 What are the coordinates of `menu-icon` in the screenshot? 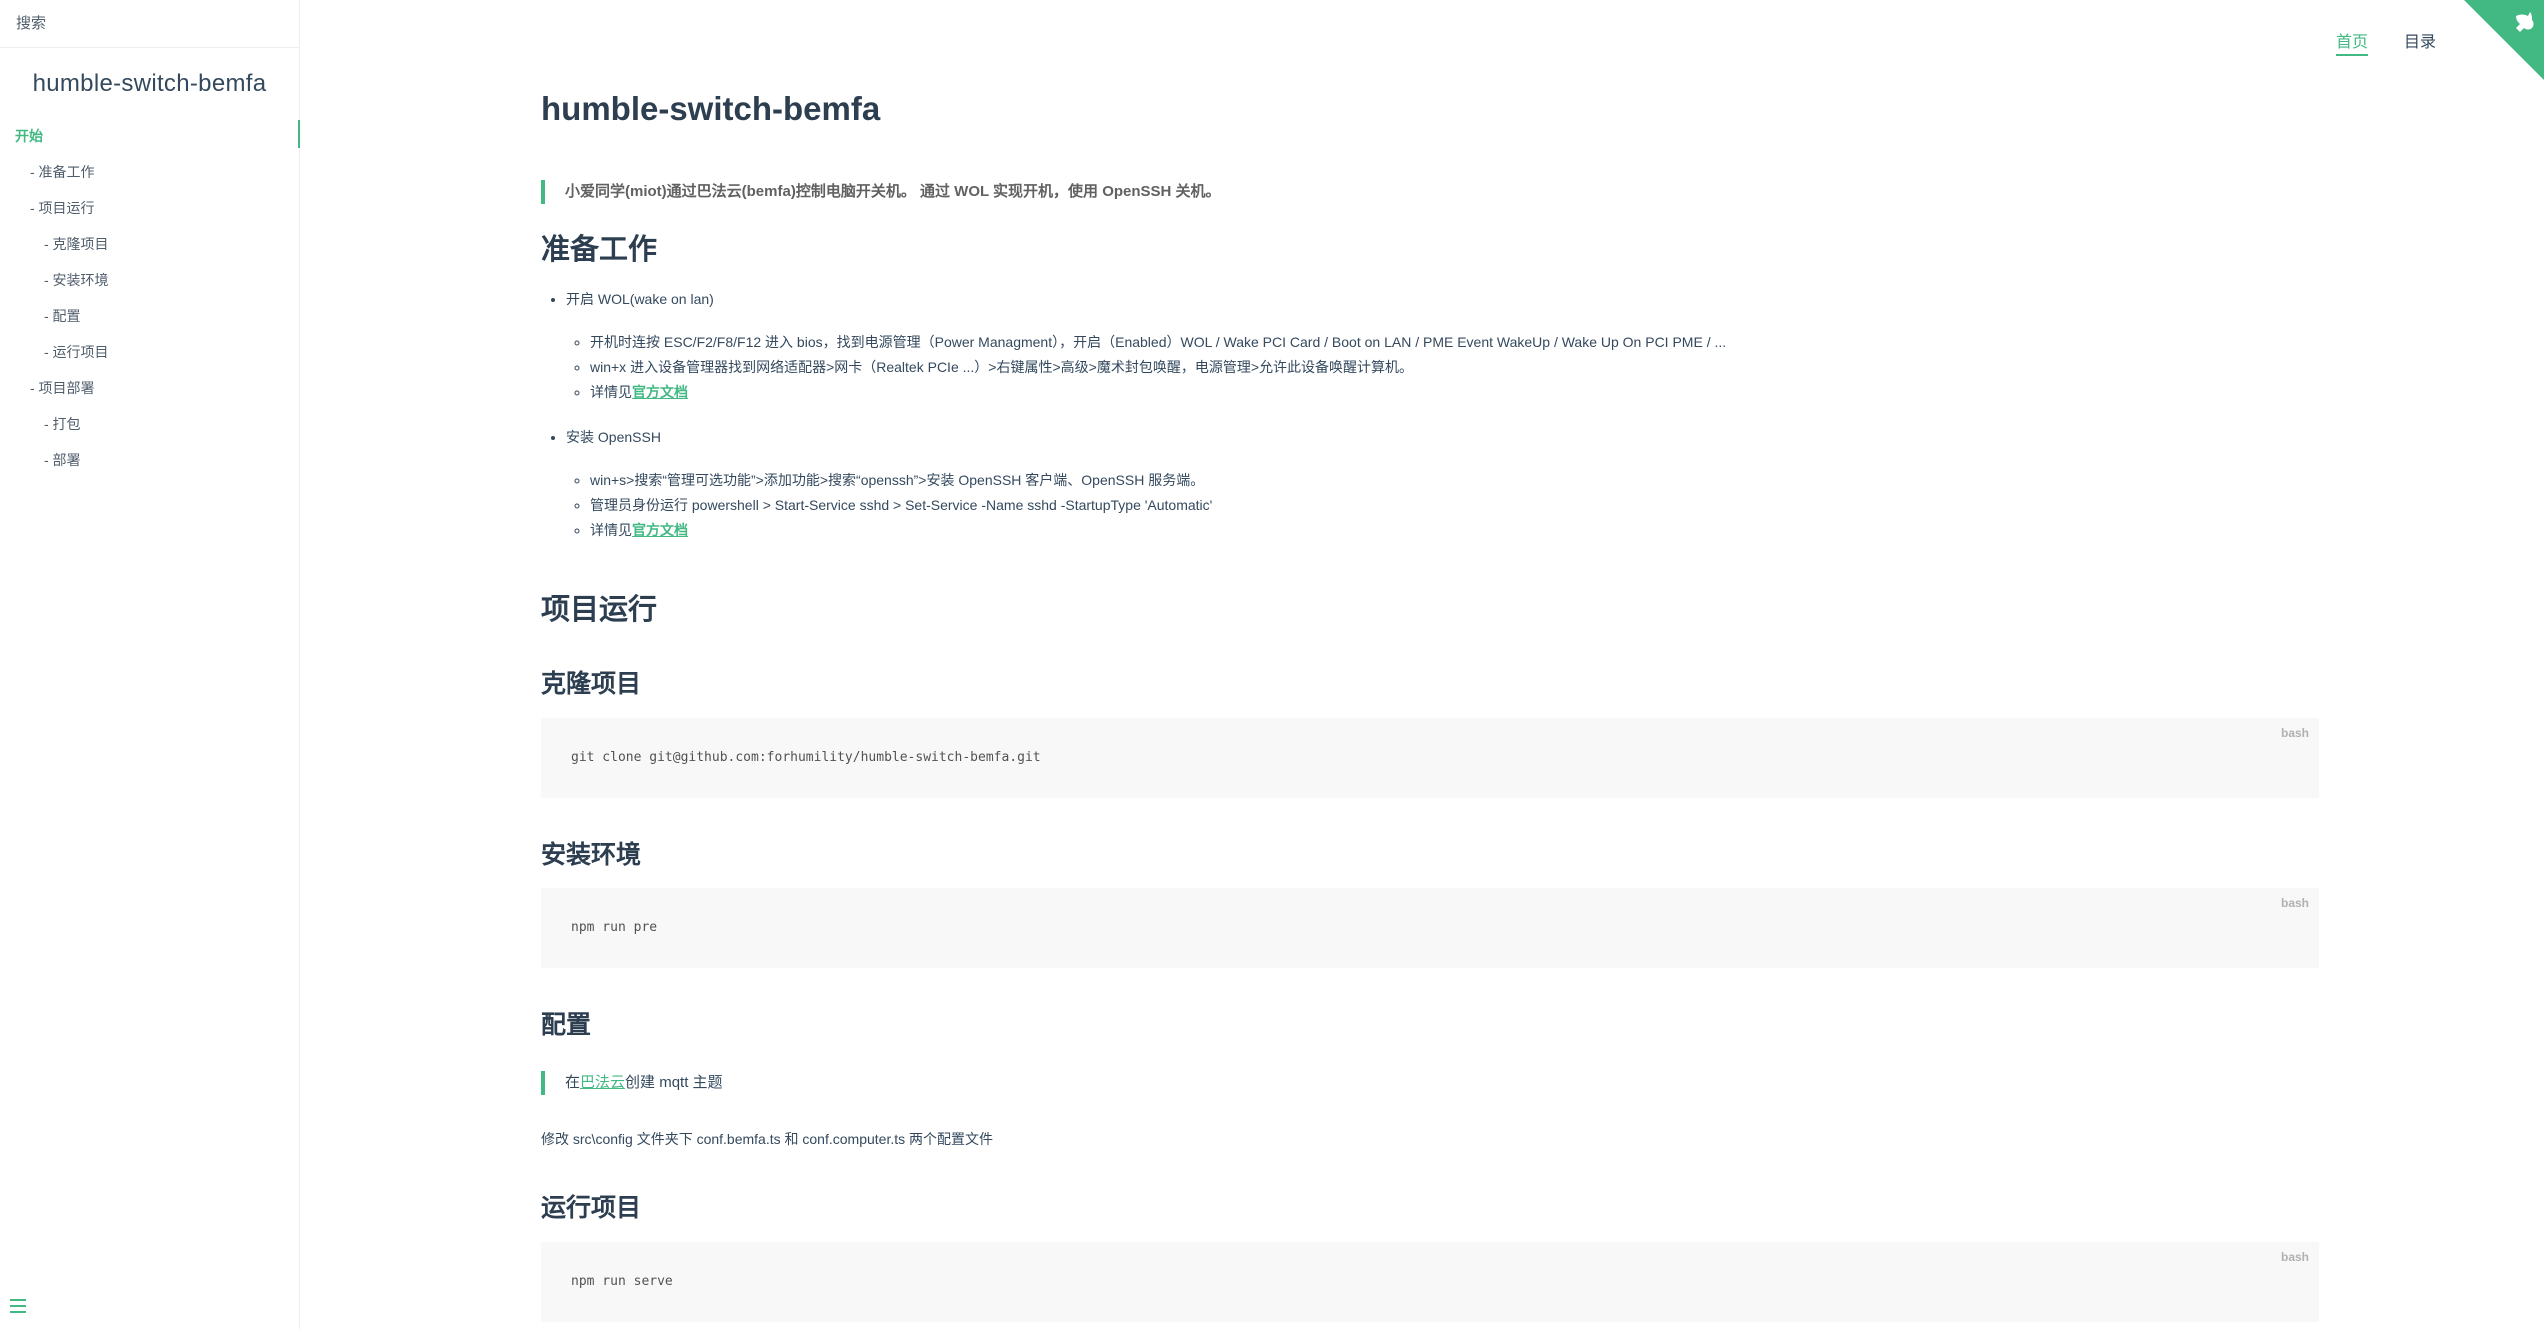 It's located at (18, 1306).